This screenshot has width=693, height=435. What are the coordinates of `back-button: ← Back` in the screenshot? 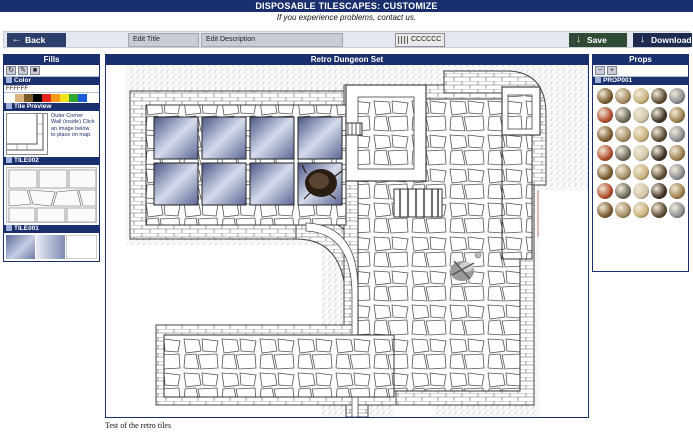 It's located at (36, 40).